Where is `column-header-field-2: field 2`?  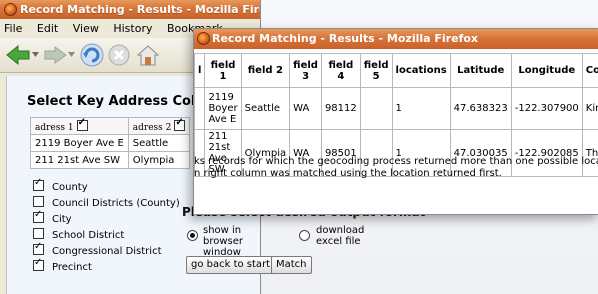 column-header-field-2: field 2 is located at coordinates (265, 70).